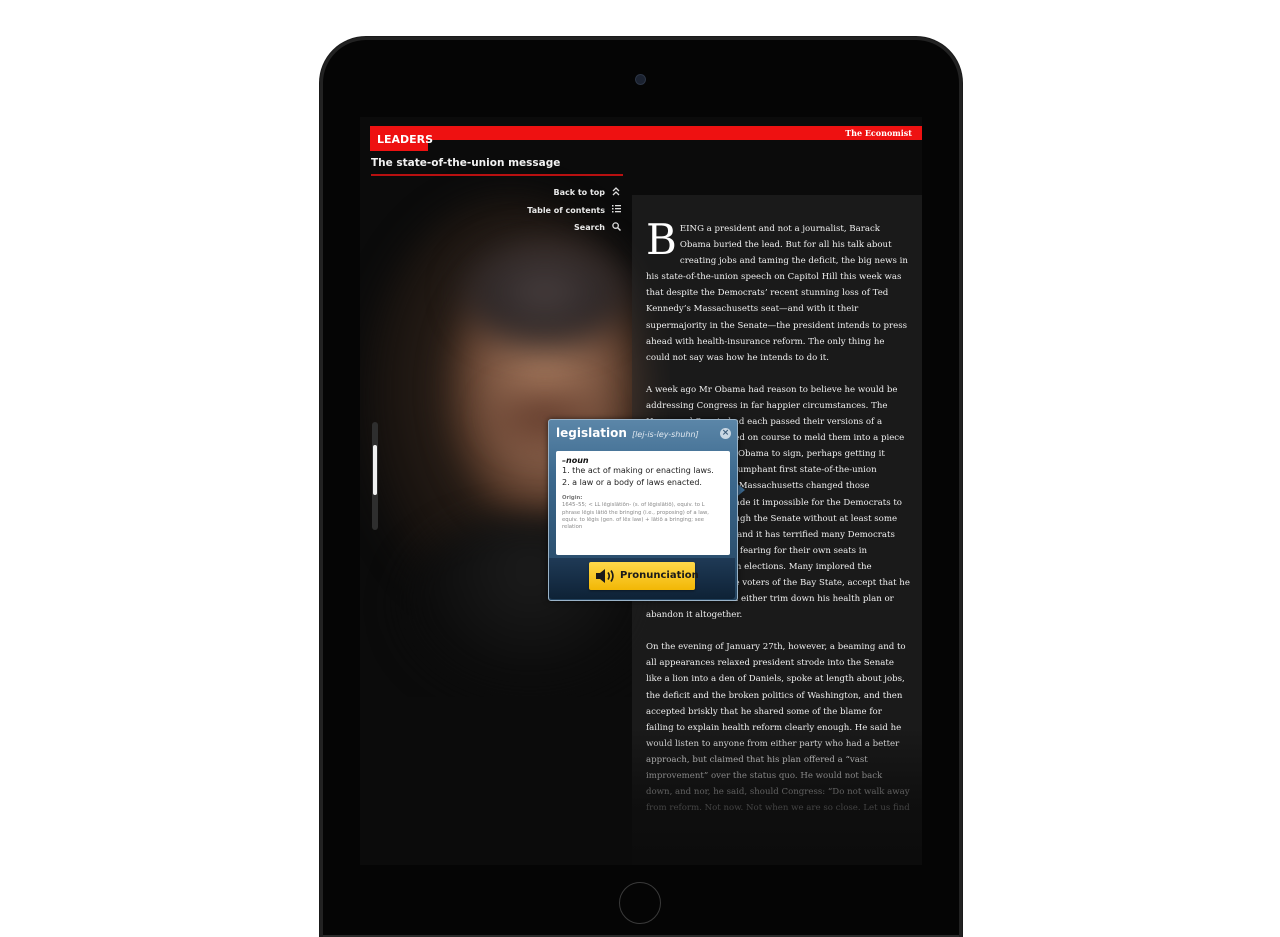  What do you see at coordinates (665, 434) in the screenshot?
I see `dictionary-pronunciation: [lej-is-ley-shuhn]` at bounding box center [665, 434].